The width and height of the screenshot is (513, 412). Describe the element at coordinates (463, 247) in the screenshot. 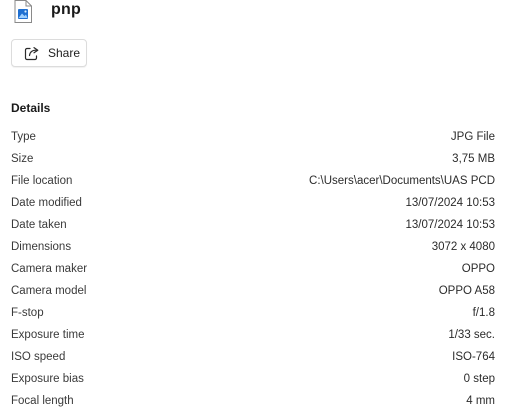

I see `detail-value: 3072 x 4080` at that location.